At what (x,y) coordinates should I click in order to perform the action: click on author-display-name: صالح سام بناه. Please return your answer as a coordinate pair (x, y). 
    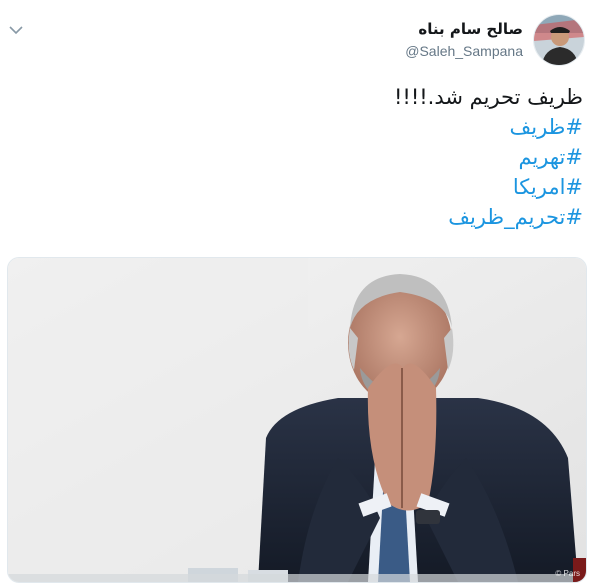
    Looking at the image, I should click on (470, 29).